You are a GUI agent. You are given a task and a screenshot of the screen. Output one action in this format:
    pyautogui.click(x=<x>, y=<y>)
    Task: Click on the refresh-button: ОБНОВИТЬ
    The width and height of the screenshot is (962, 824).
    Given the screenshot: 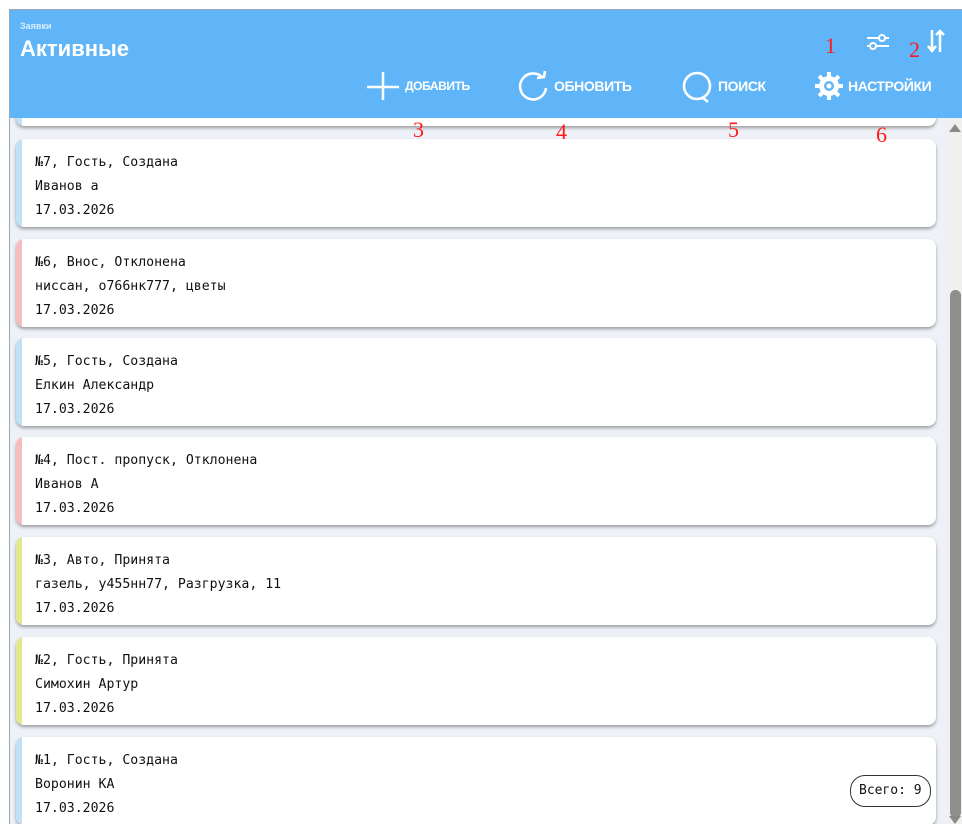 What is the action you would take?
    pyautogui.click(x=574, y=86)
    